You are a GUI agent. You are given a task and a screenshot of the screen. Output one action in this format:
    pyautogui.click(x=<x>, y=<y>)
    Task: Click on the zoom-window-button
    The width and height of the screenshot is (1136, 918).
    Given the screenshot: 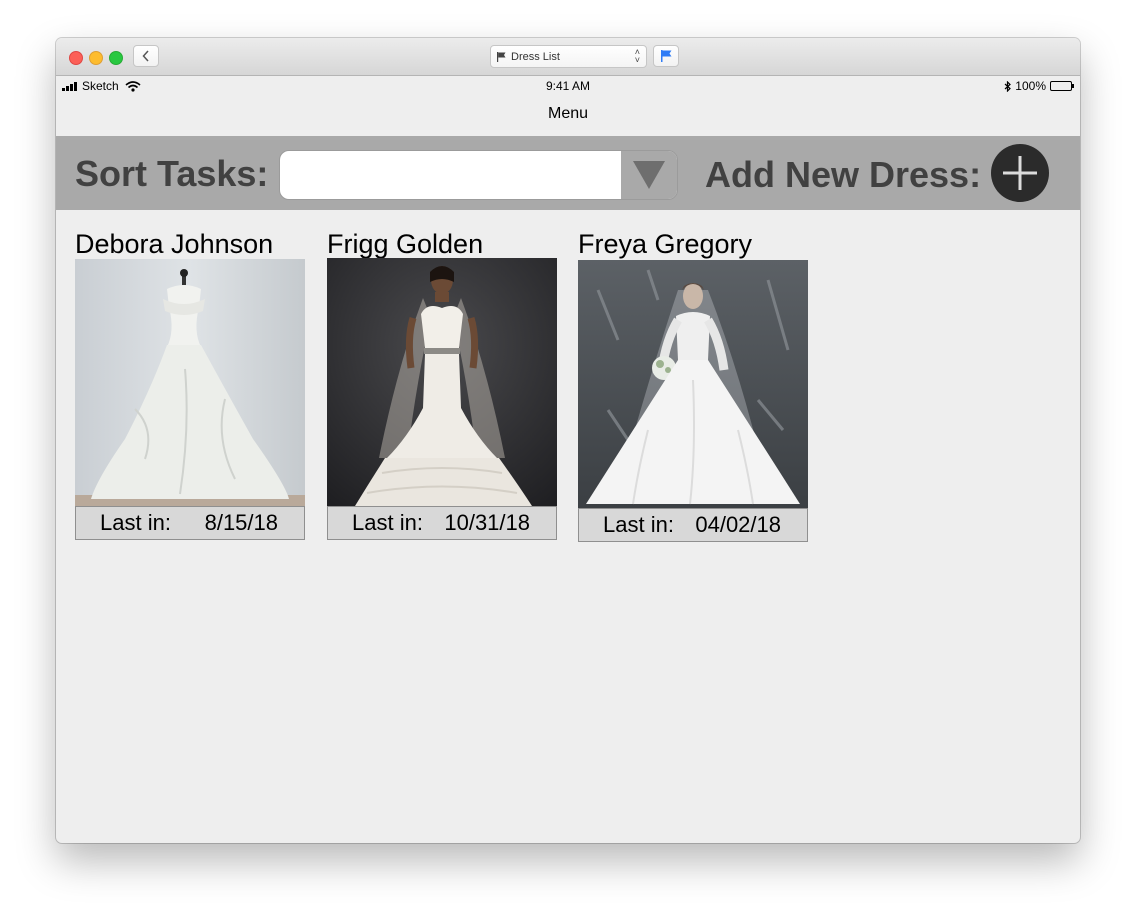 What is the action you would take?
    pyautogui.click(x=116, y=58)
    